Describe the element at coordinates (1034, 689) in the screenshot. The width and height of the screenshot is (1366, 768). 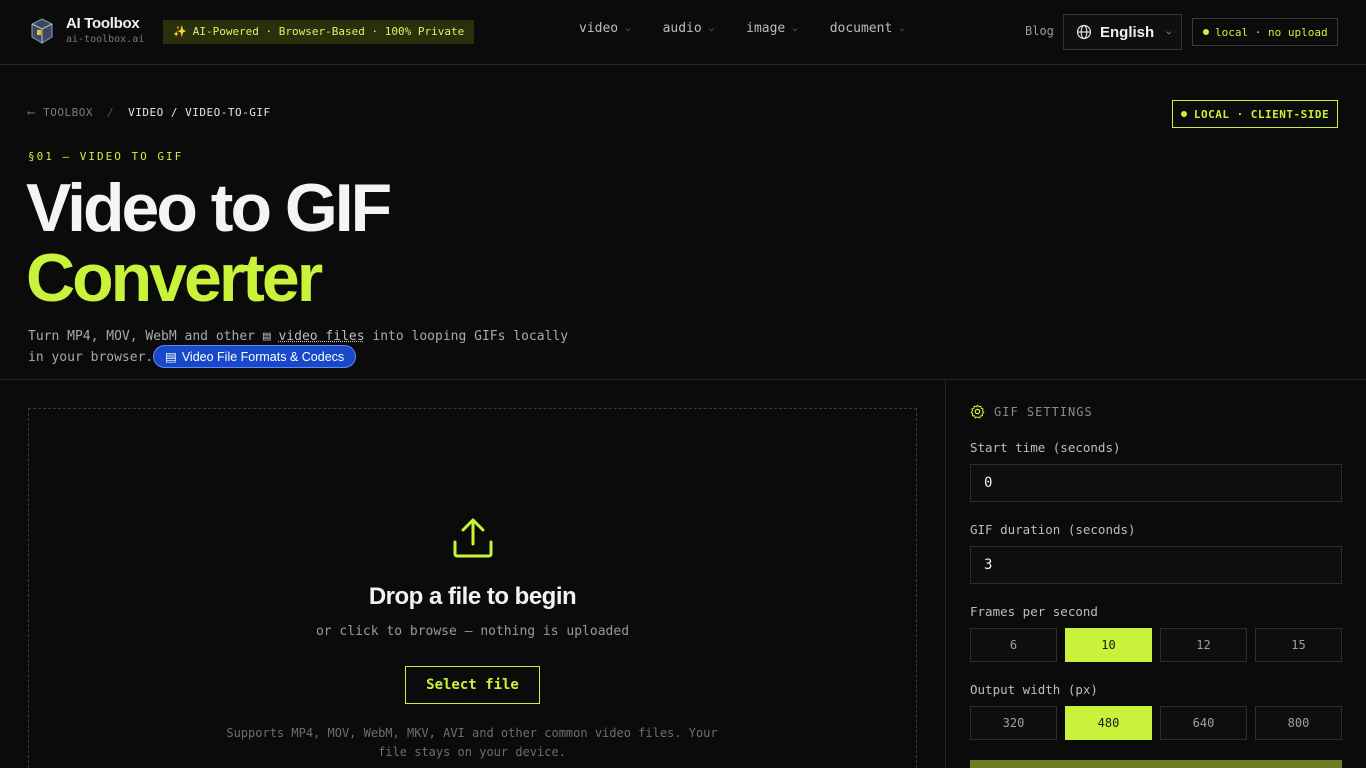
I see `output-width-label: Output width (px)` at that location.